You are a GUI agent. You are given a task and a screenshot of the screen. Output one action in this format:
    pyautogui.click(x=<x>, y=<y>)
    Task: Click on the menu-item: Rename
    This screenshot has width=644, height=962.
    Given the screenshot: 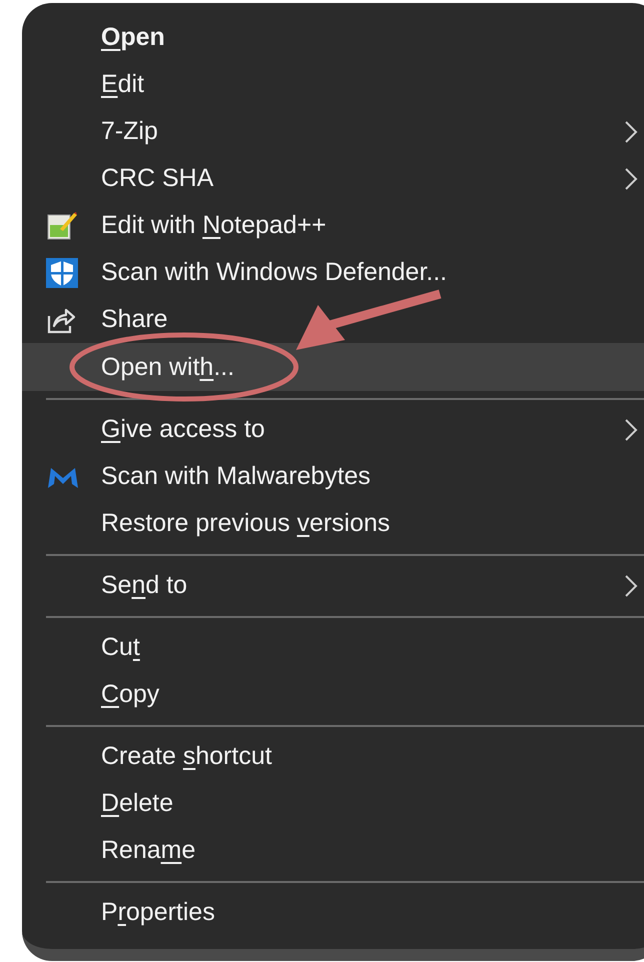 What is the action you would take?
    pyautogui.click(x=333, y=850)
    